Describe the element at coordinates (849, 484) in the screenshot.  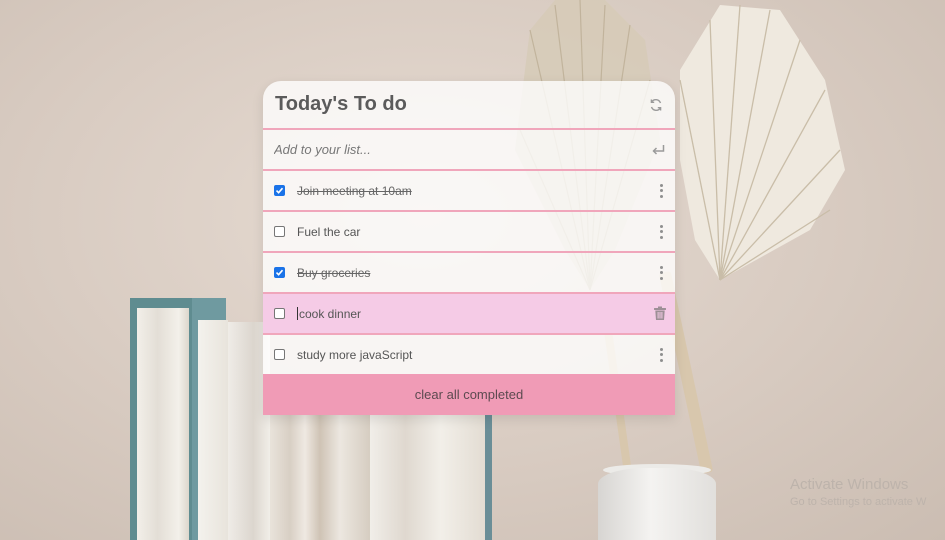
I see `watermark-title: Activate Windows` at that location.